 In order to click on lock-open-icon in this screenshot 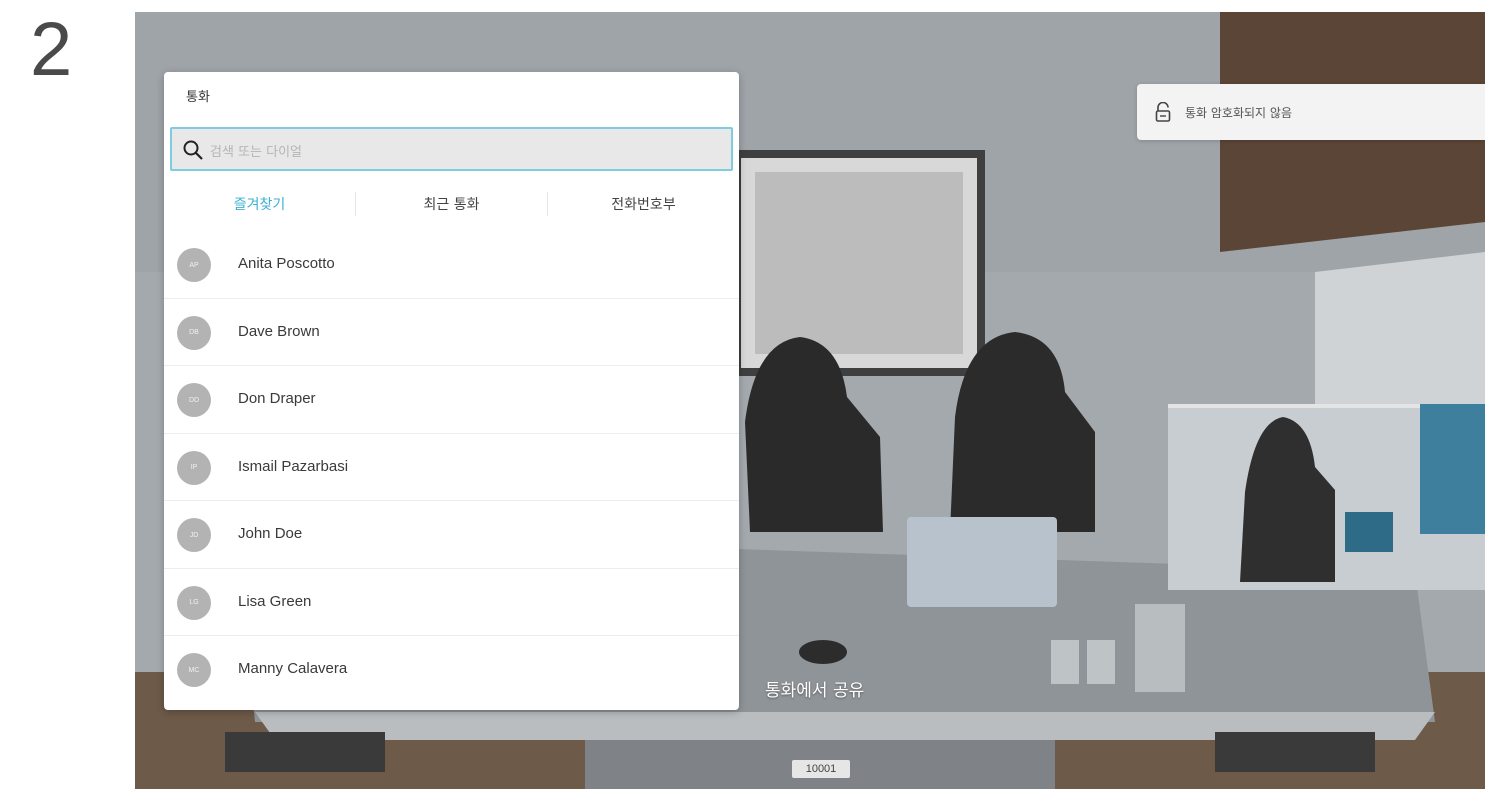, I will do `click(1163, 112)`.